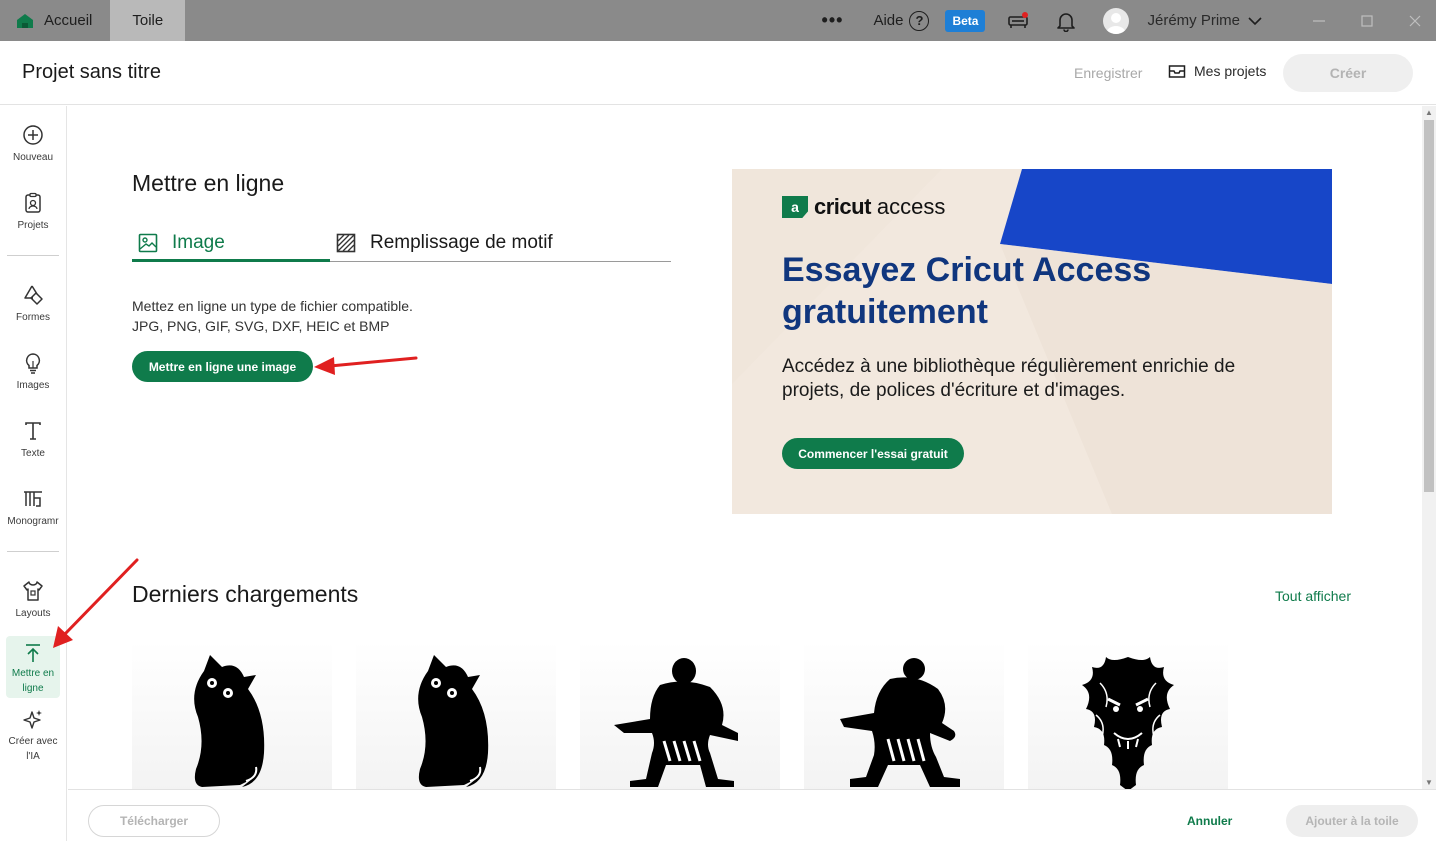 This screenshot has height=841, width=1436. I want to click on sidebar-item-label: Images, so click(33, 385).